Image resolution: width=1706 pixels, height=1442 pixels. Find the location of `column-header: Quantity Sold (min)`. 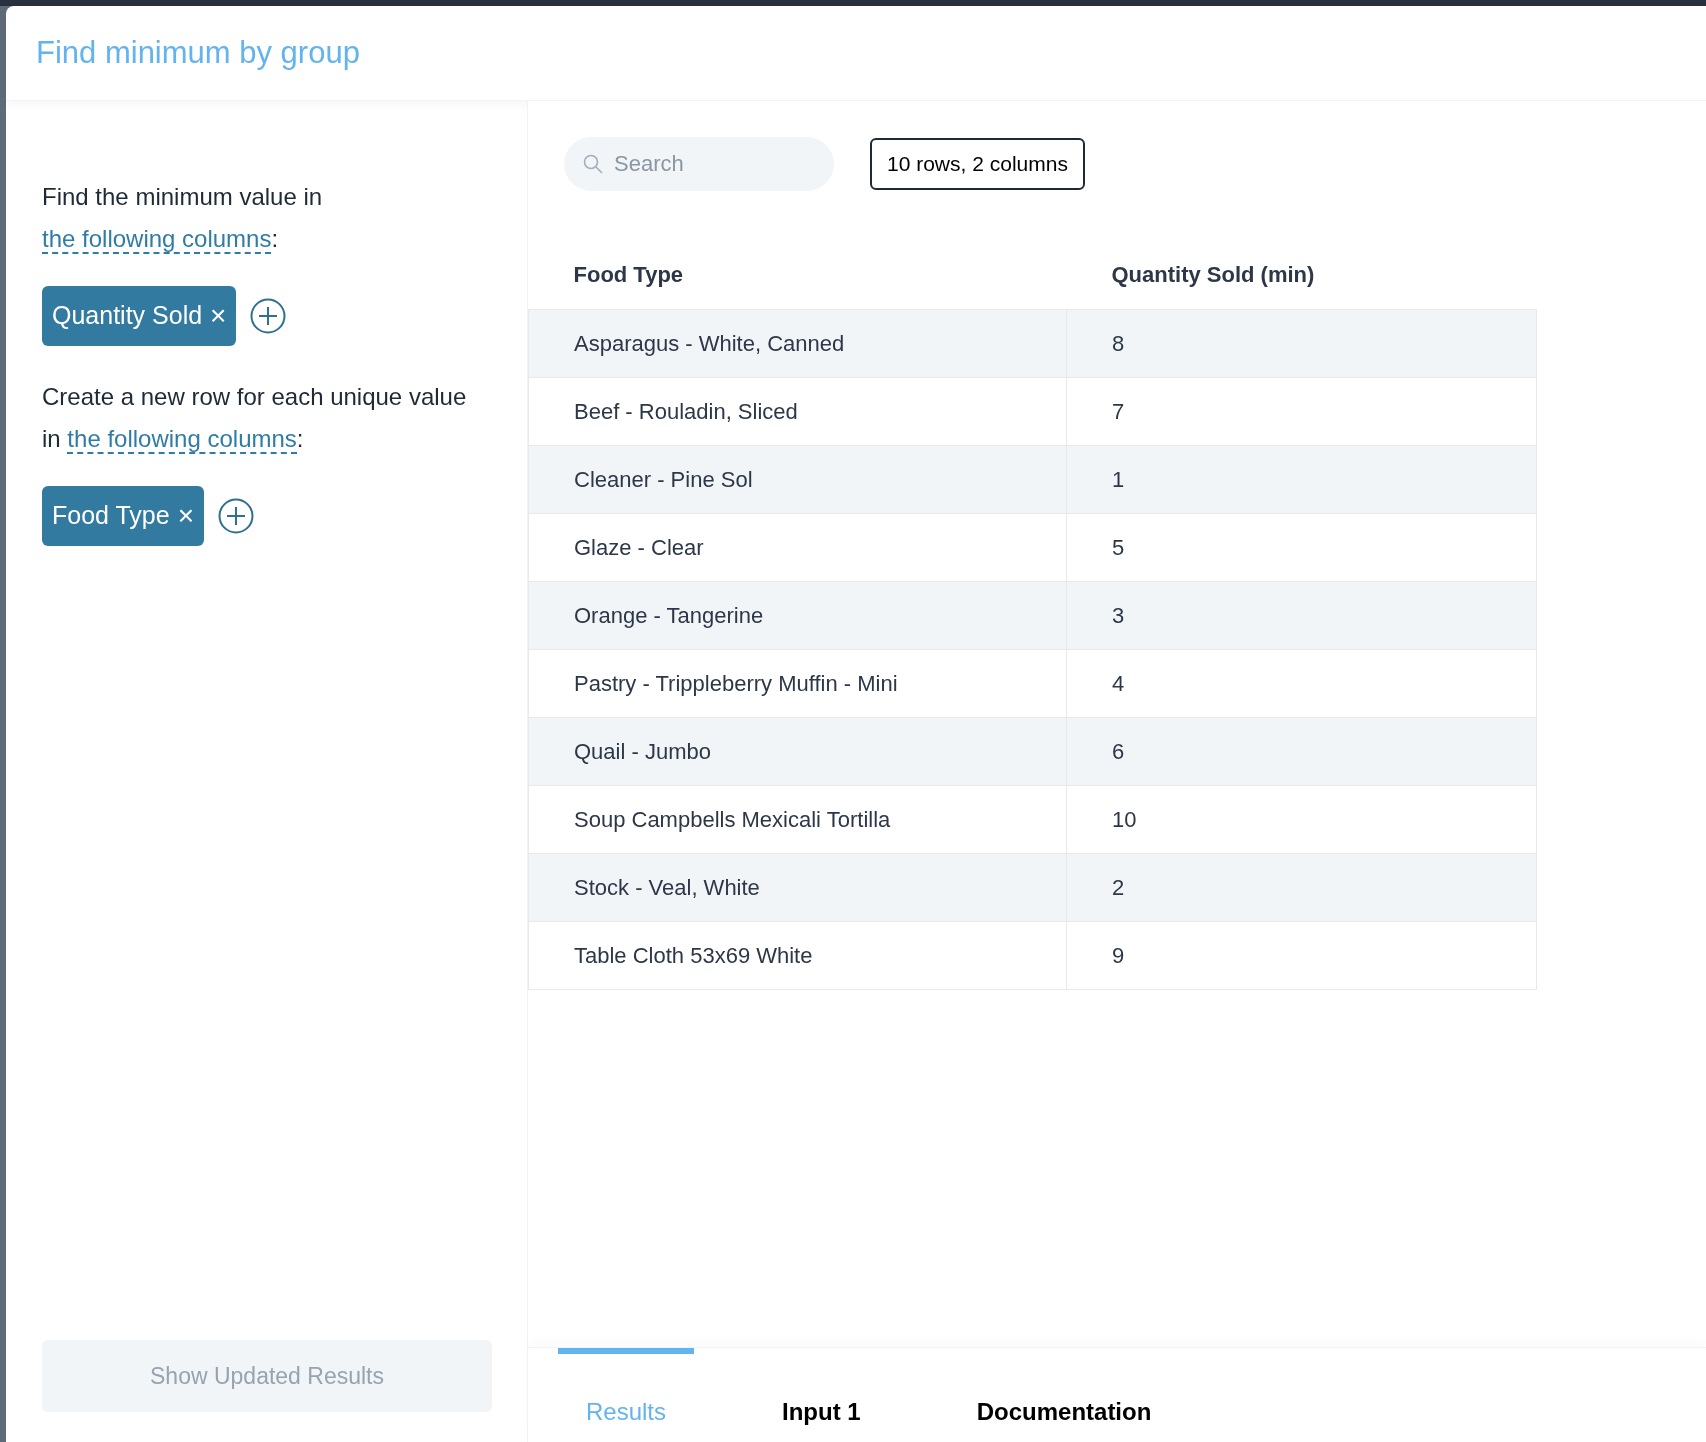

column-header: Quantity Sold (min) is located at coordinates (1301, 275).